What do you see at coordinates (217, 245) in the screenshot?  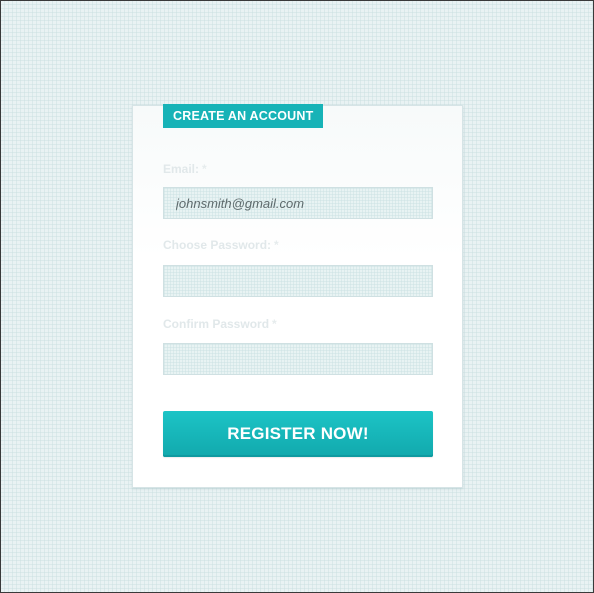 I see `choose-password-label-text: Choose Password:` at bounding box center [217, 245].